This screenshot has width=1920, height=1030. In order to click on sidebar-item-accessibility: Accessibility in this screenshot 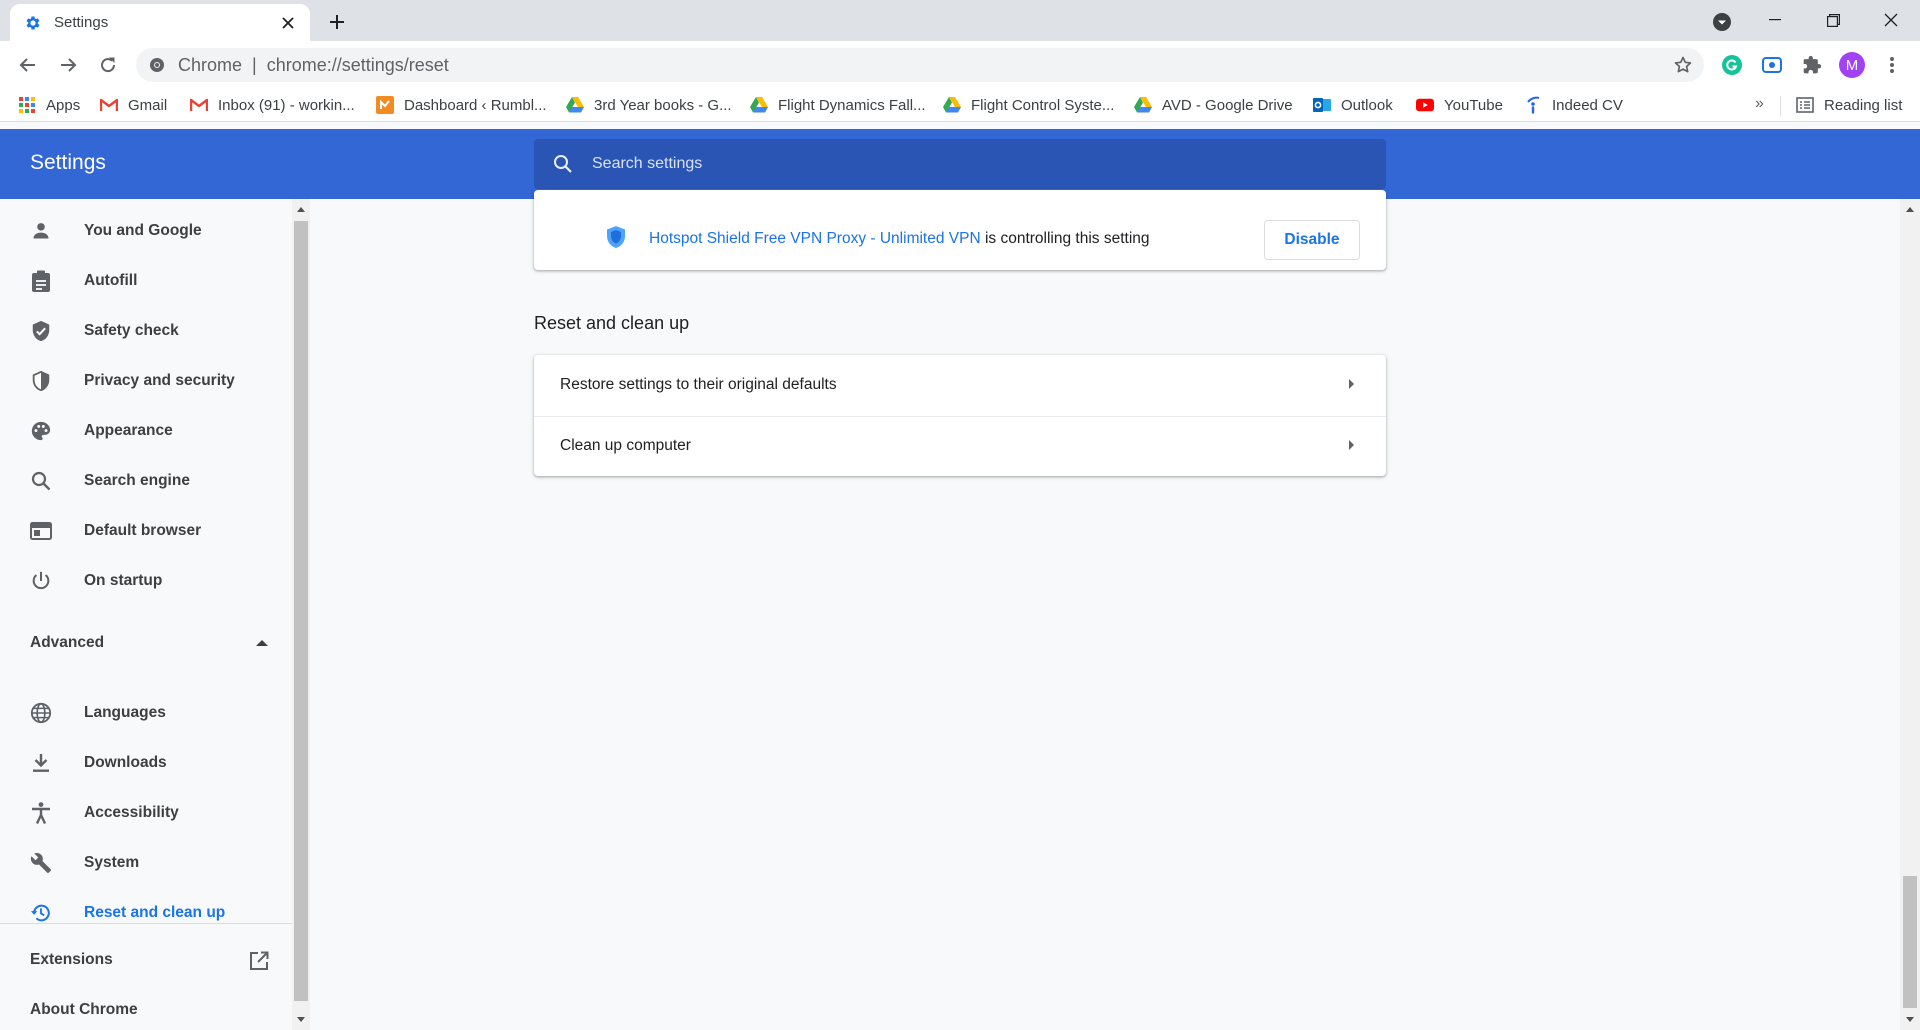, I will do `click(146, 813)`.